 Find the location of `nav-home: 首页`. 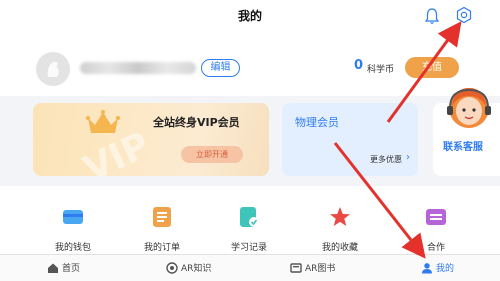

nav-home: 首页 is located at coordinates (67, 269).